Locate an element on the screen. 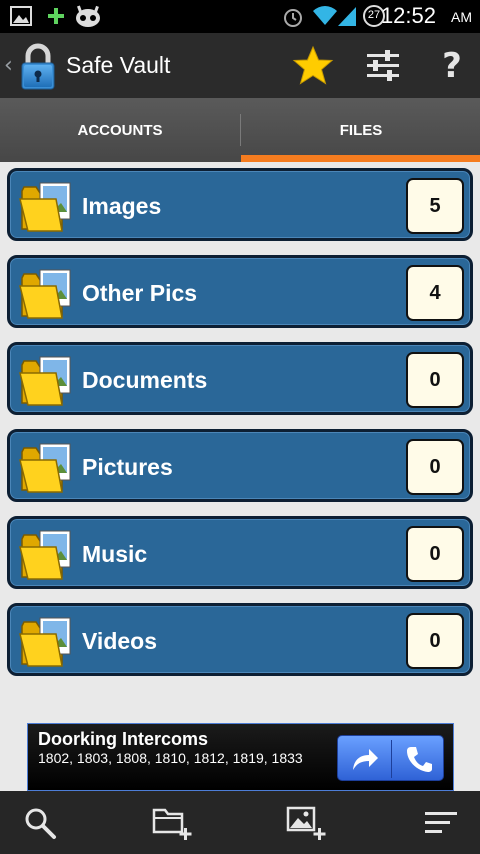 Image resolution: width=480 pixels, height=854 pixels. folder-name: Videos is located at coordinates (119, 641).